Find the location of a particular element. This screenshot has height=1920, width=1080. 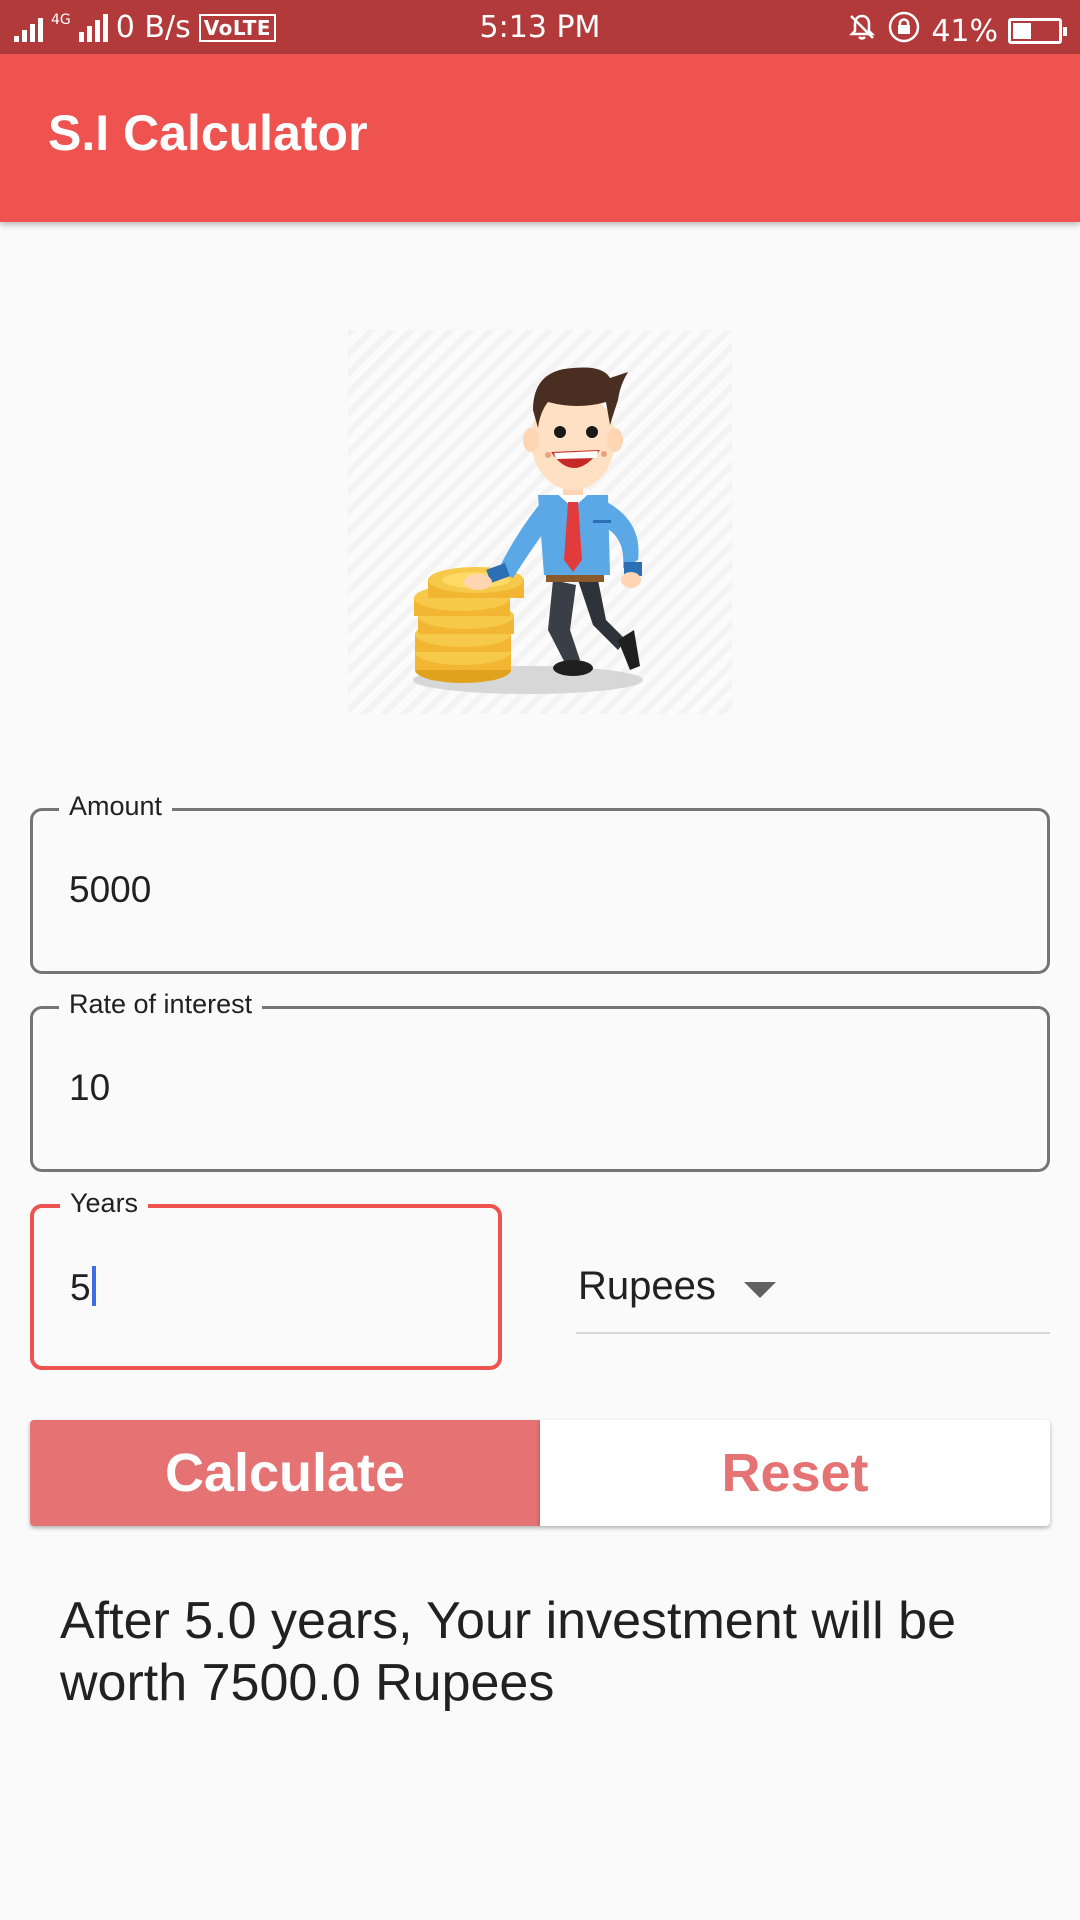

rate-label: Rate of interest is located at coordinates (161, 1004).